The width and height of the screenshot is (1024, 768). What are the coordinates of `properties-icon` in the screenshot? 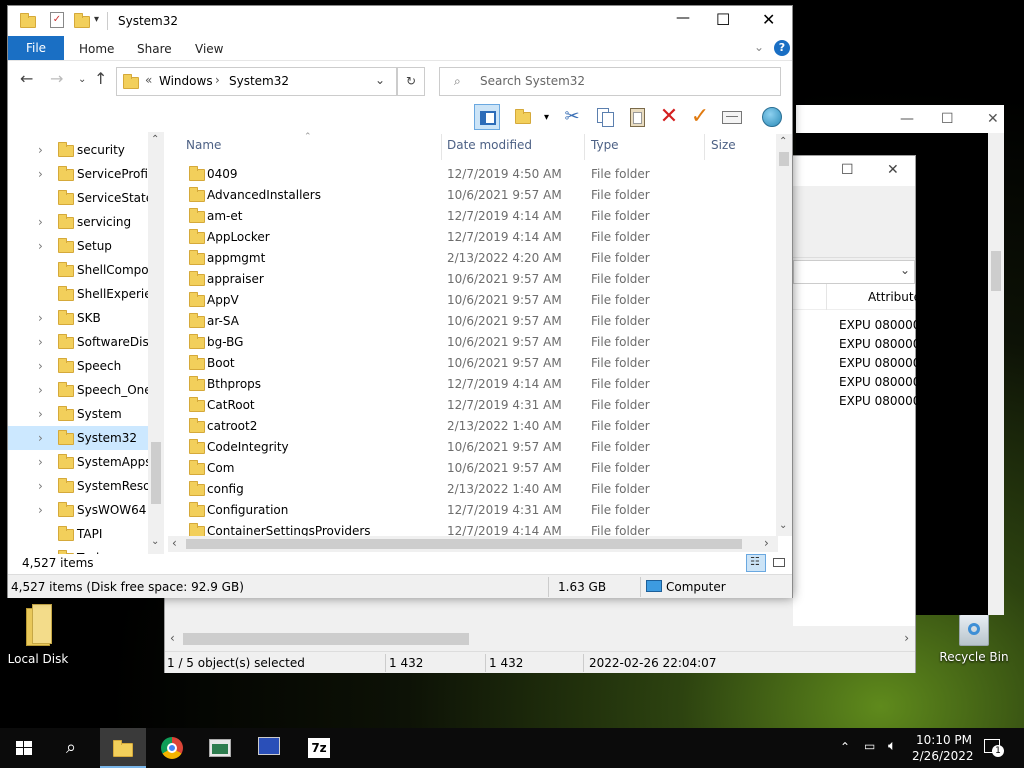 It's located at (732, 117).